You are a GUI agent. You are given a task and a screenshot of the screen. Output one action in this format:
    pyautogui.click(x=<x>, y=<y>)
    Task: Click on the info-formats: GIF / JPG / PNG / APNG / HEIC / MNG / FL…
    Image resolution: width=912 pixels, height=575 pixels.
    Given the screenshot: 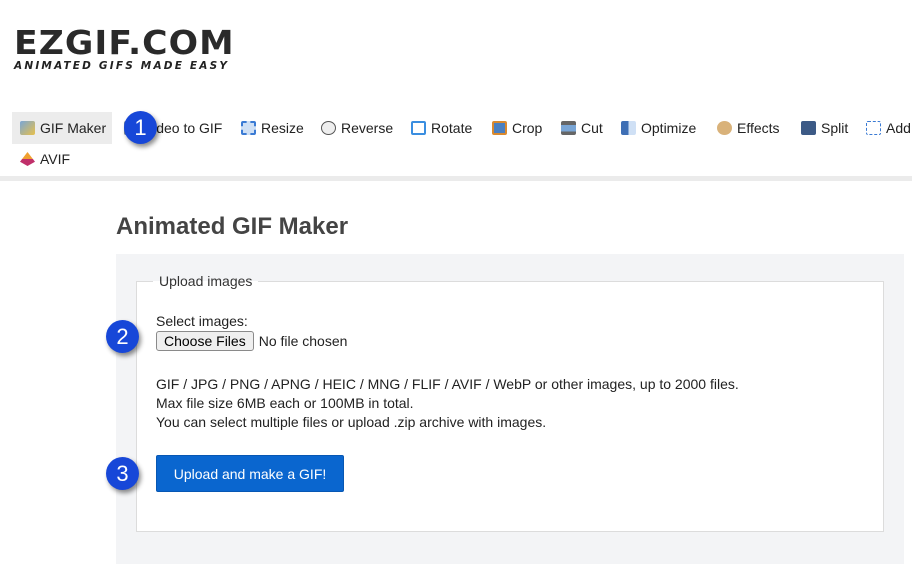 What is the action you would take?
    pyautogui.click(x=447, y=384)
    